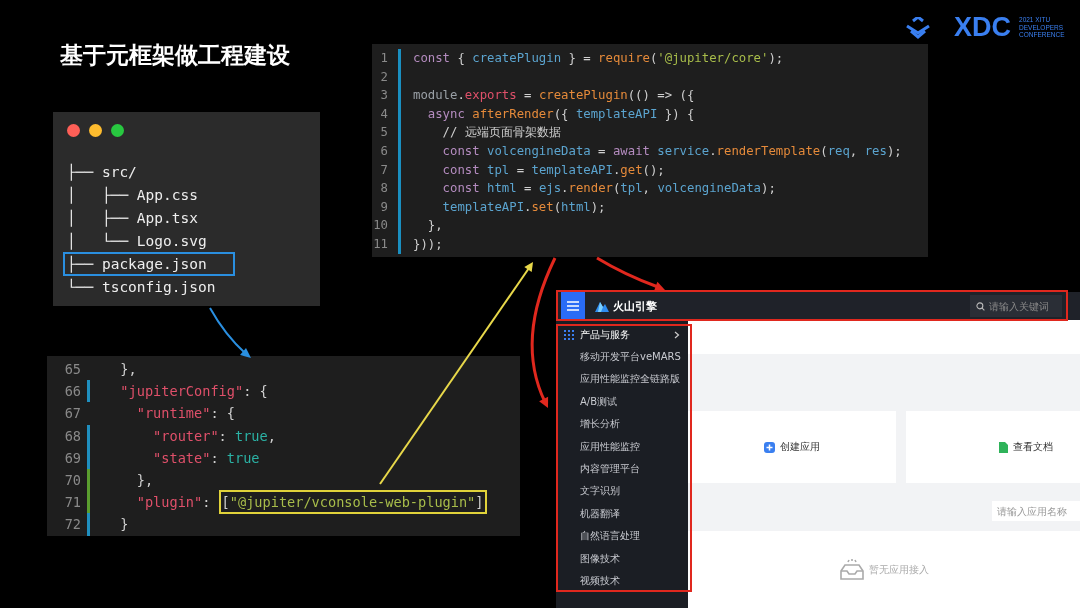  What do you see at coordinates (72, 369) in the screenshot?
I see `line-number: 65` at bounding box center [72, 369].